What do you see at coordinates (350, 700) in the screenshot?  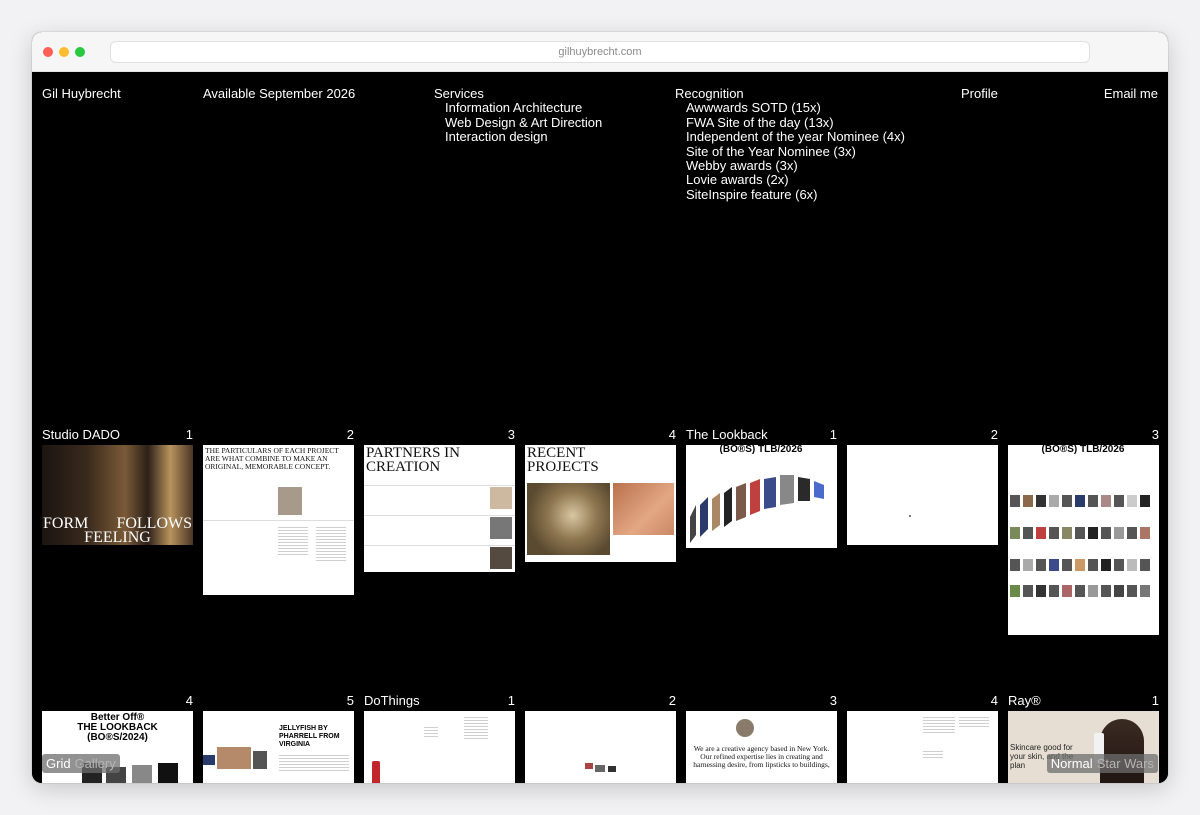 I see `image-number: 5` at bounding box center [350, 700].